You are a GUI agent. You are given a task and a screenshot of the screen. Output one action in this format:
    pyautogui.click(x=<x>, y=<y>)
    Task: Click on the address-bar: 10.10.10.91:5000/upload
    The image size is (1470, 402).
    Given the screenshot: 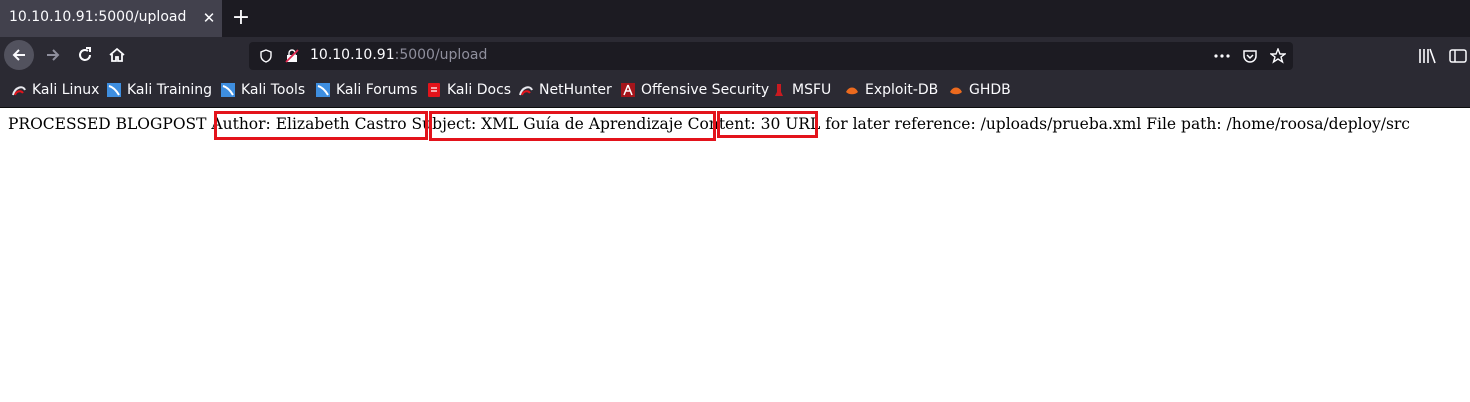 What is the action you would take?
    pyautogui.click(x=771, y=56)
    